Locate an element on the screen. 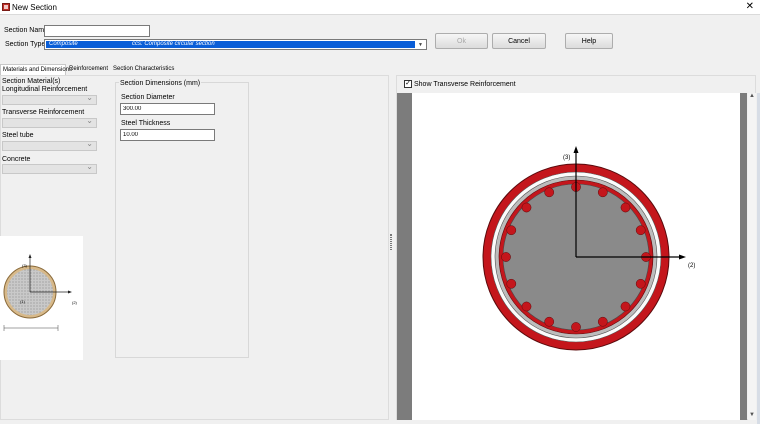 Image resolution: width=760 pixels, height=424 pixels. steel-tube-select is located at coordinates (49, 145).